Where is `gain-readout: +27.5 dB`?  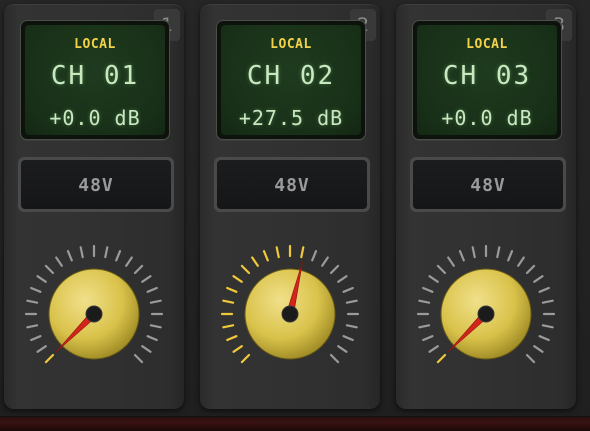 gain-readout: +27.5 dB is located at coordinates (291, 118).